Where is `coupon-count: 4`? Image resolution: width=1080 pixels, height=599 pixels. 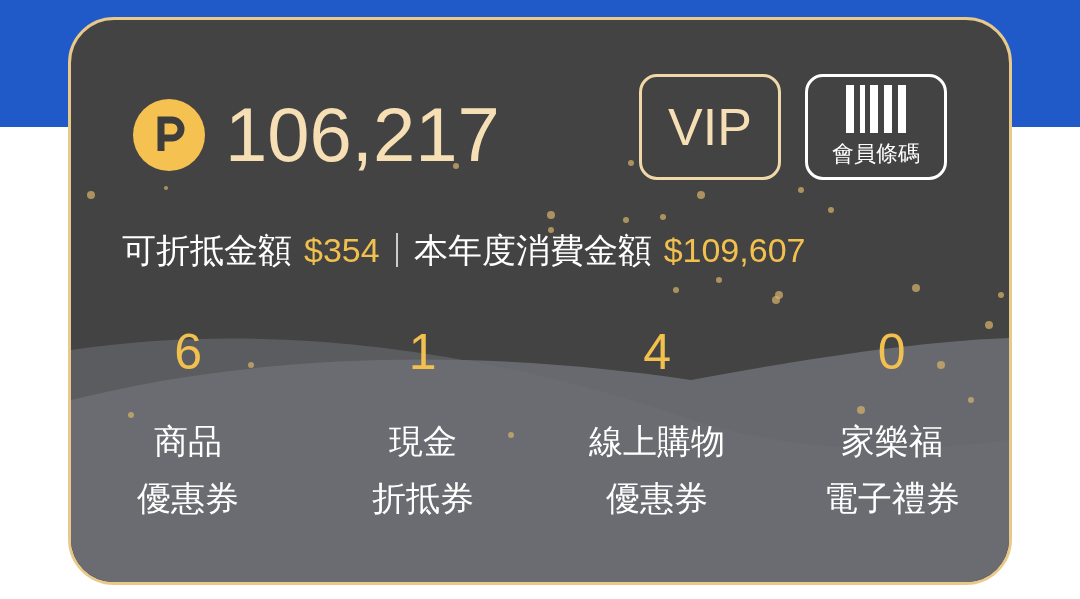
coupon-count: 4 is located at coordinates (657, 352).